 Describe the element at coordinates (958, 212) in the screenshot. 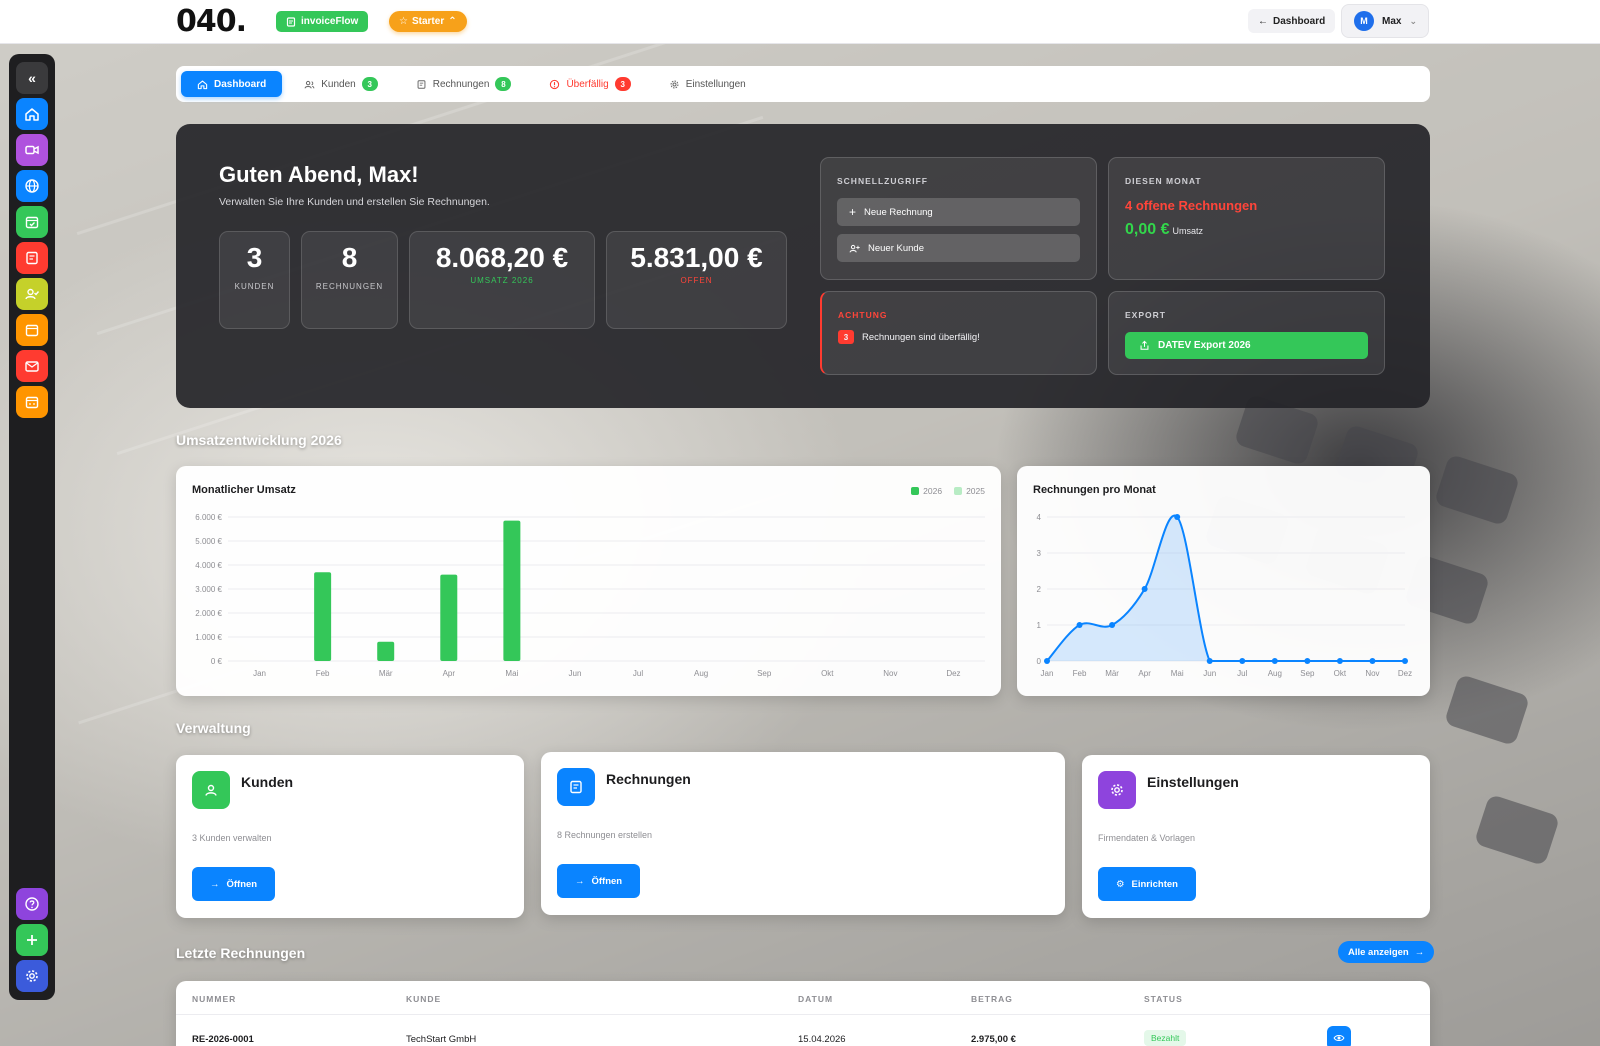

I see `new-invoice-button: + Neue Rechnung` at that location.